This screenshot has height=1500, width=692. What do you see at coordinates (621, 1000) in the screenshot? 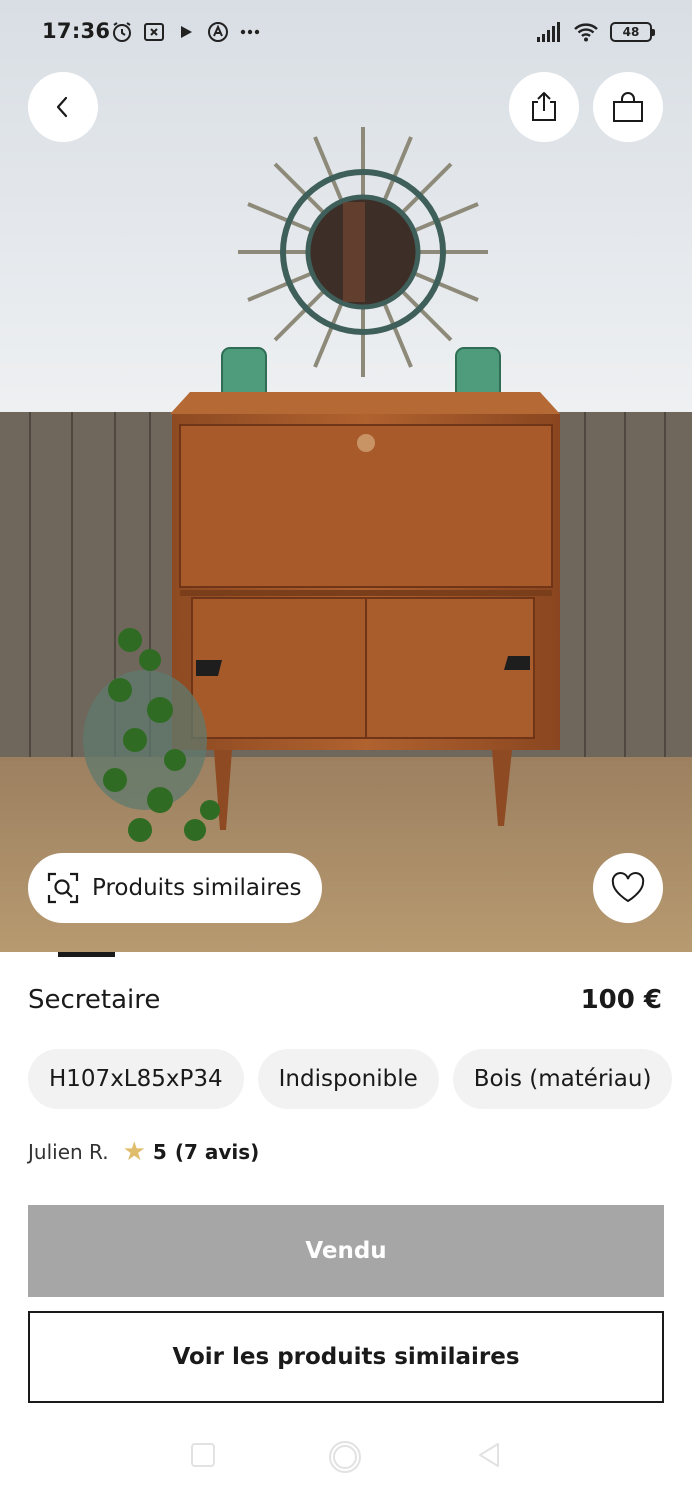
I see `product-price: 100 €` at bounding box center [621, 1000].